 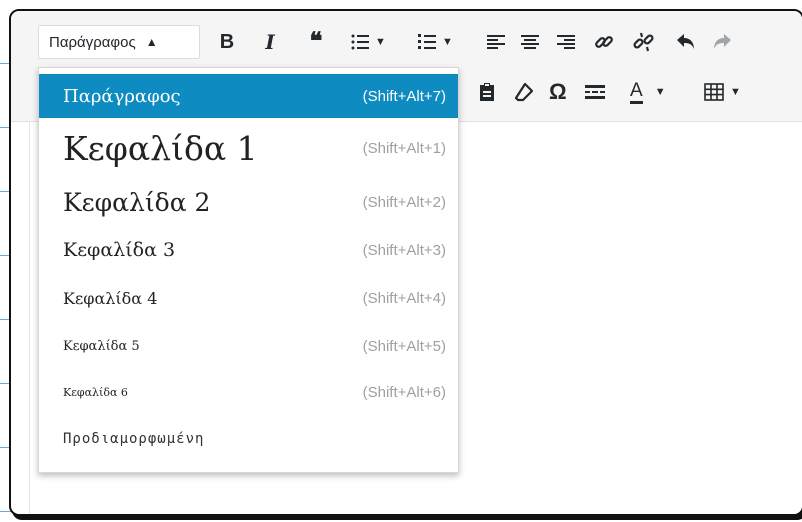 I want to click on bullet-list-icon, so click(x=360, y=42).